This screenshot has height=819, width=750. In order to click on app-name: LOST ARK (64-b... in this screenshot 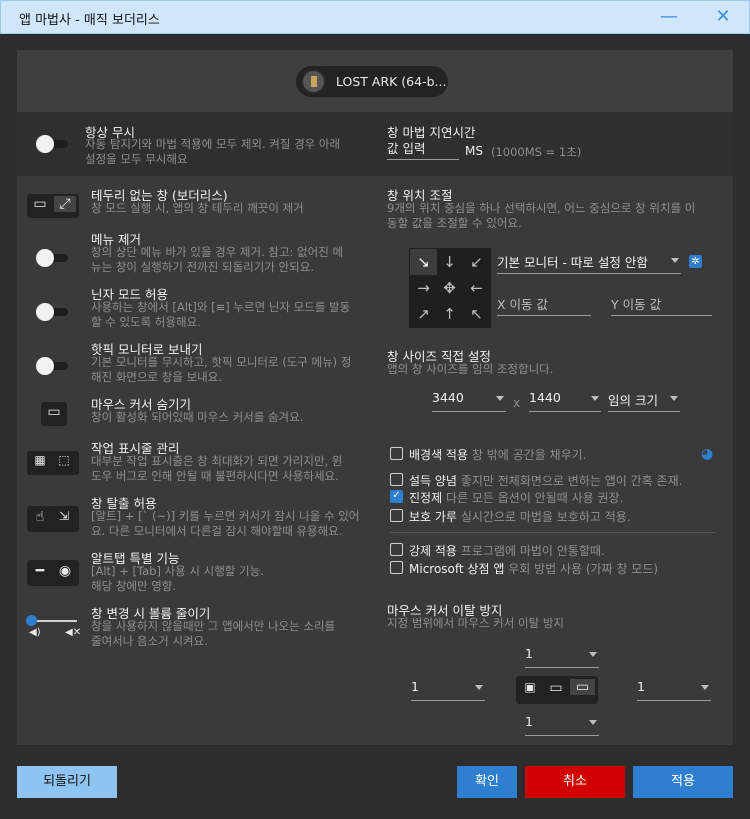, I will do `click(391, 81)`.